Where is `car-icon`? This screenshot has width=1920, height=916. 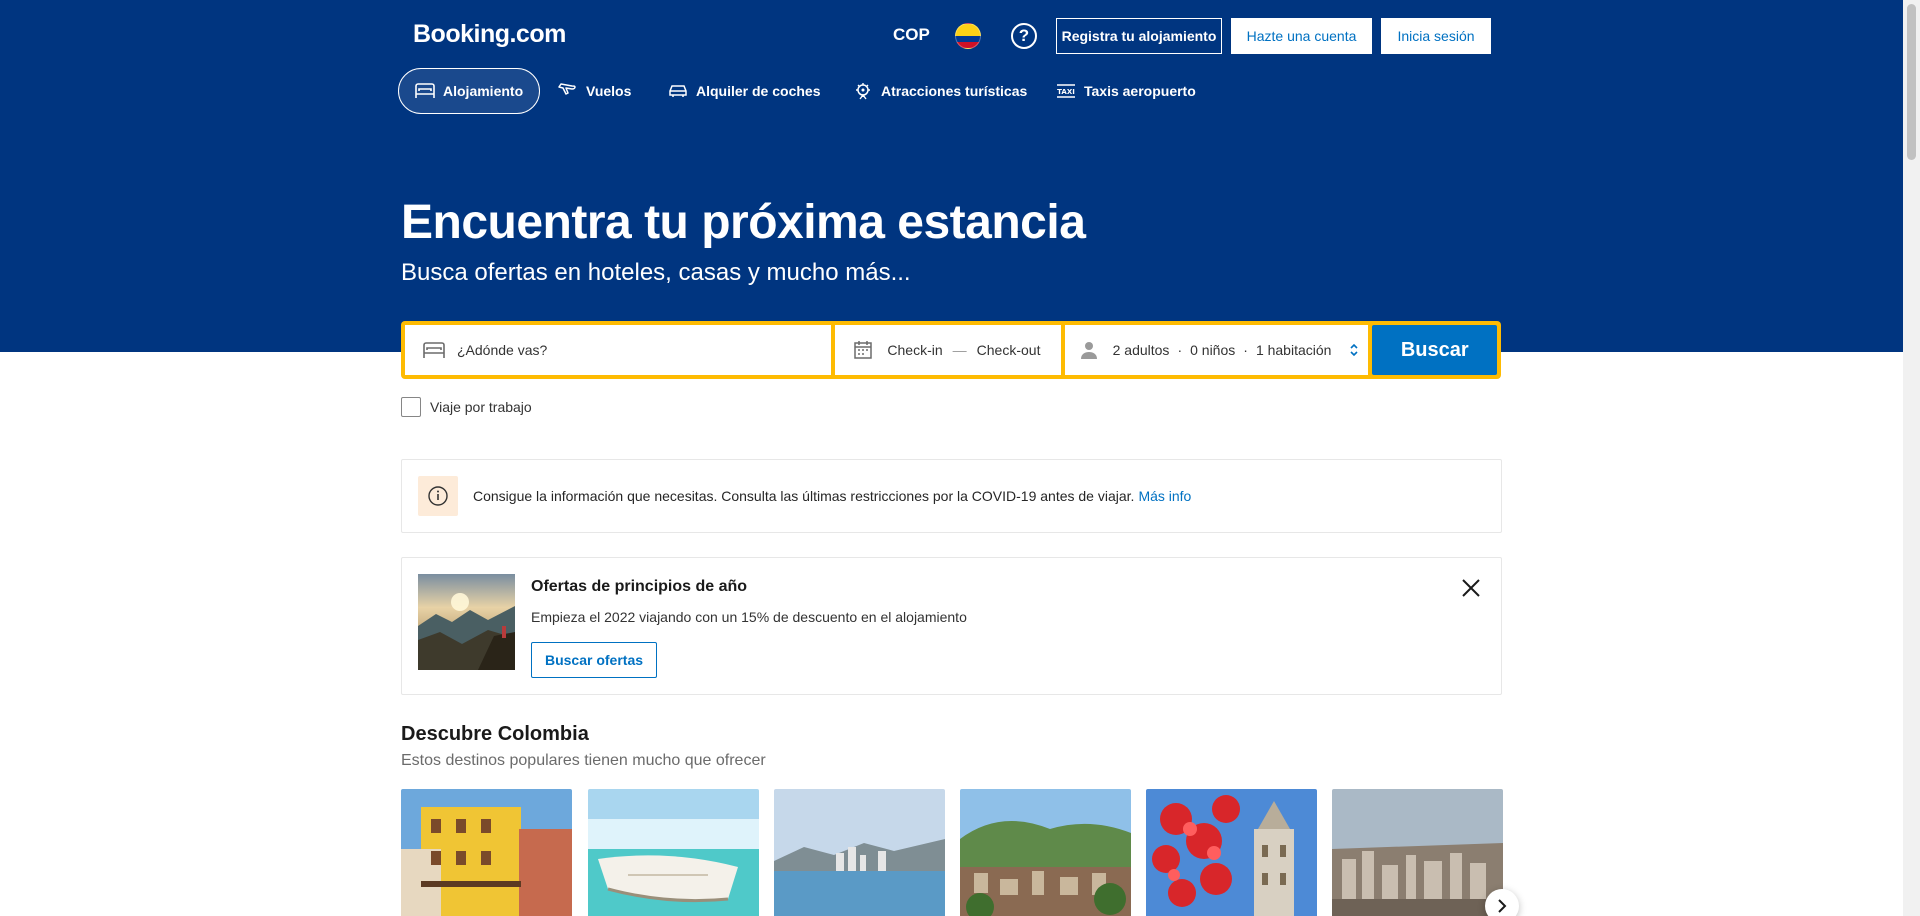
car-icon is located at coordinates (678, 91).